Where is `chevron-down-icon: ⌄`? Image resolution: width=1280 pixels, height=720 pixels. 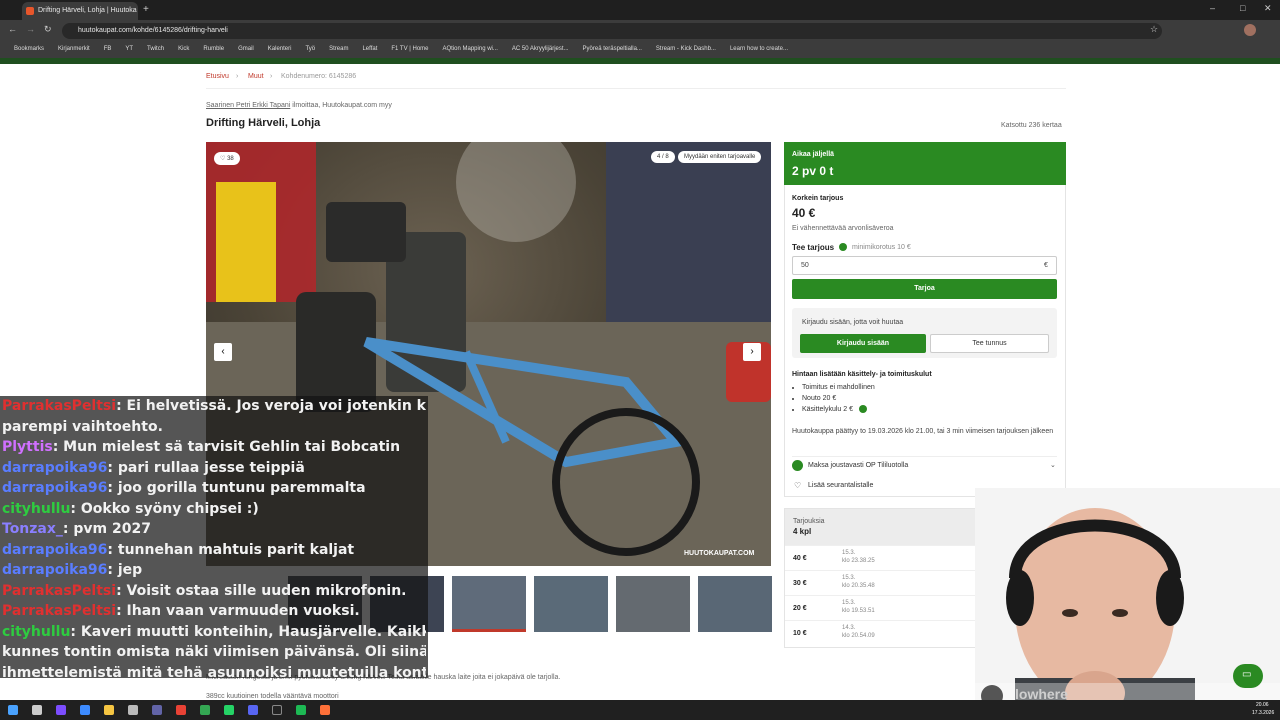
chevron-down-icon: ⌄ is located at coordinates (1053, 465).